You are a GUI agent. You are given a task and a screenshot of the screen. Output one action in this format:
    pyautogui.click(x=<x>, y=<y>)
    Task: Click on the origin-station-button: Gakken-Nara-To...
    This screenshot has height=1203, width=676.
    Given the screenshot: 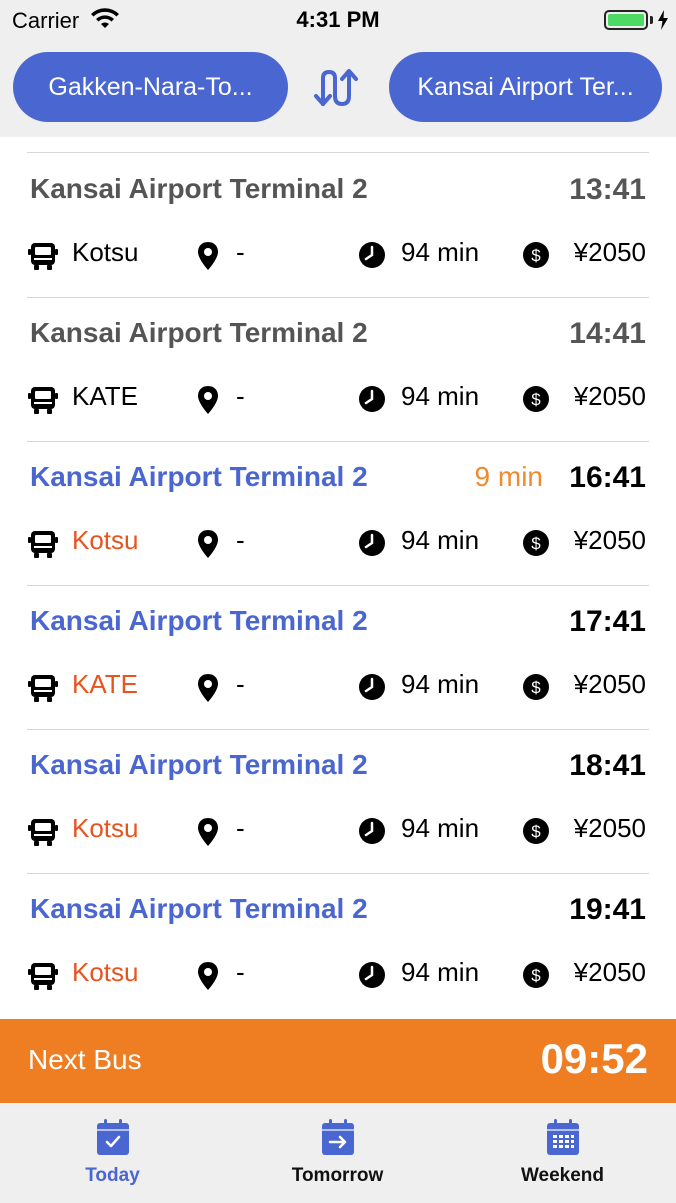 What is the action you would take?
    pyautogui.click(x=150, y=87)
    